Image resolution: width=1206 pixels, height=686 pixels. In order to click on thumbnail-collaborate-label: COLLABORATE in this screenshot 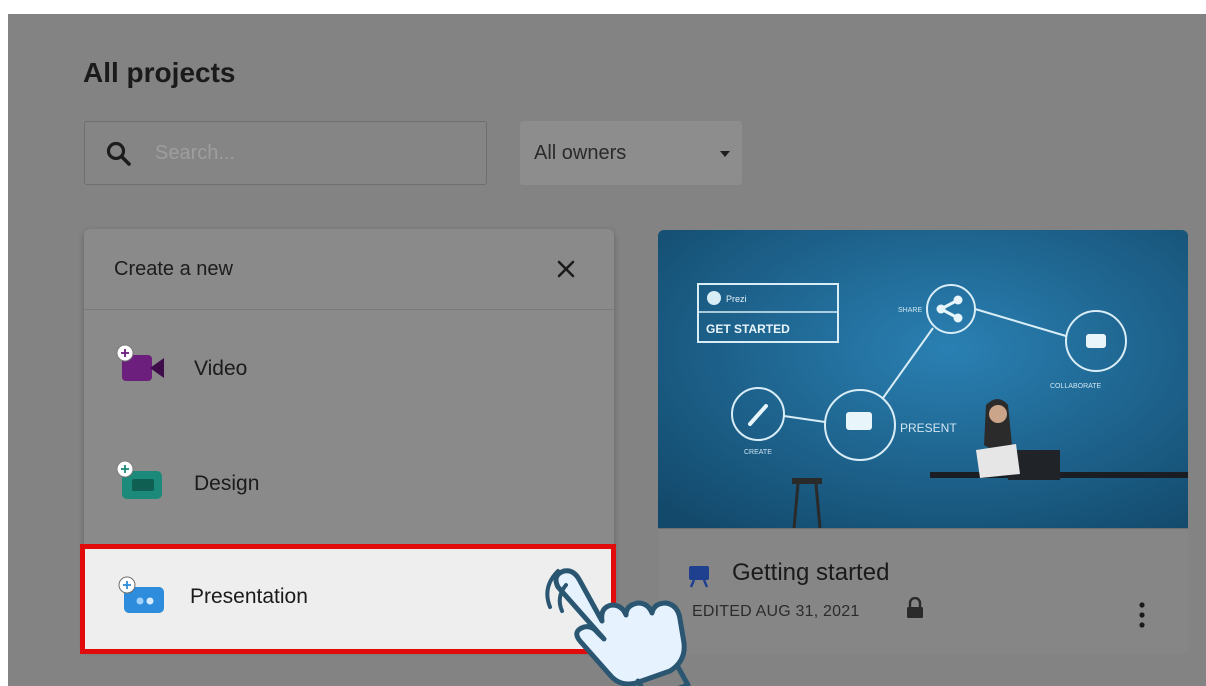, I will do `click(1076, 386)`.